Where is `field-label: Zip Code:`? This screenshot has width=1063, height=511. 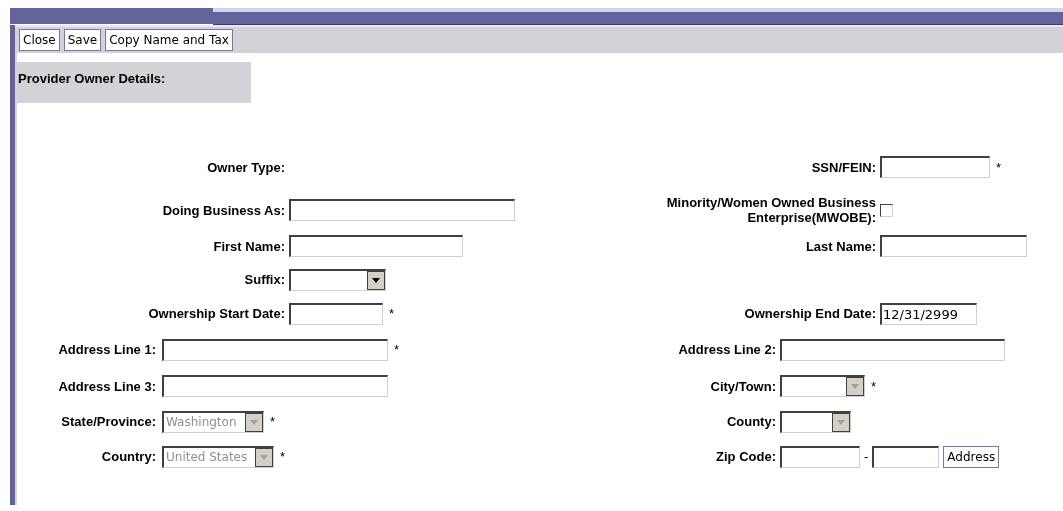 field-label: Zip Code: is located at coordinates (746, 456).